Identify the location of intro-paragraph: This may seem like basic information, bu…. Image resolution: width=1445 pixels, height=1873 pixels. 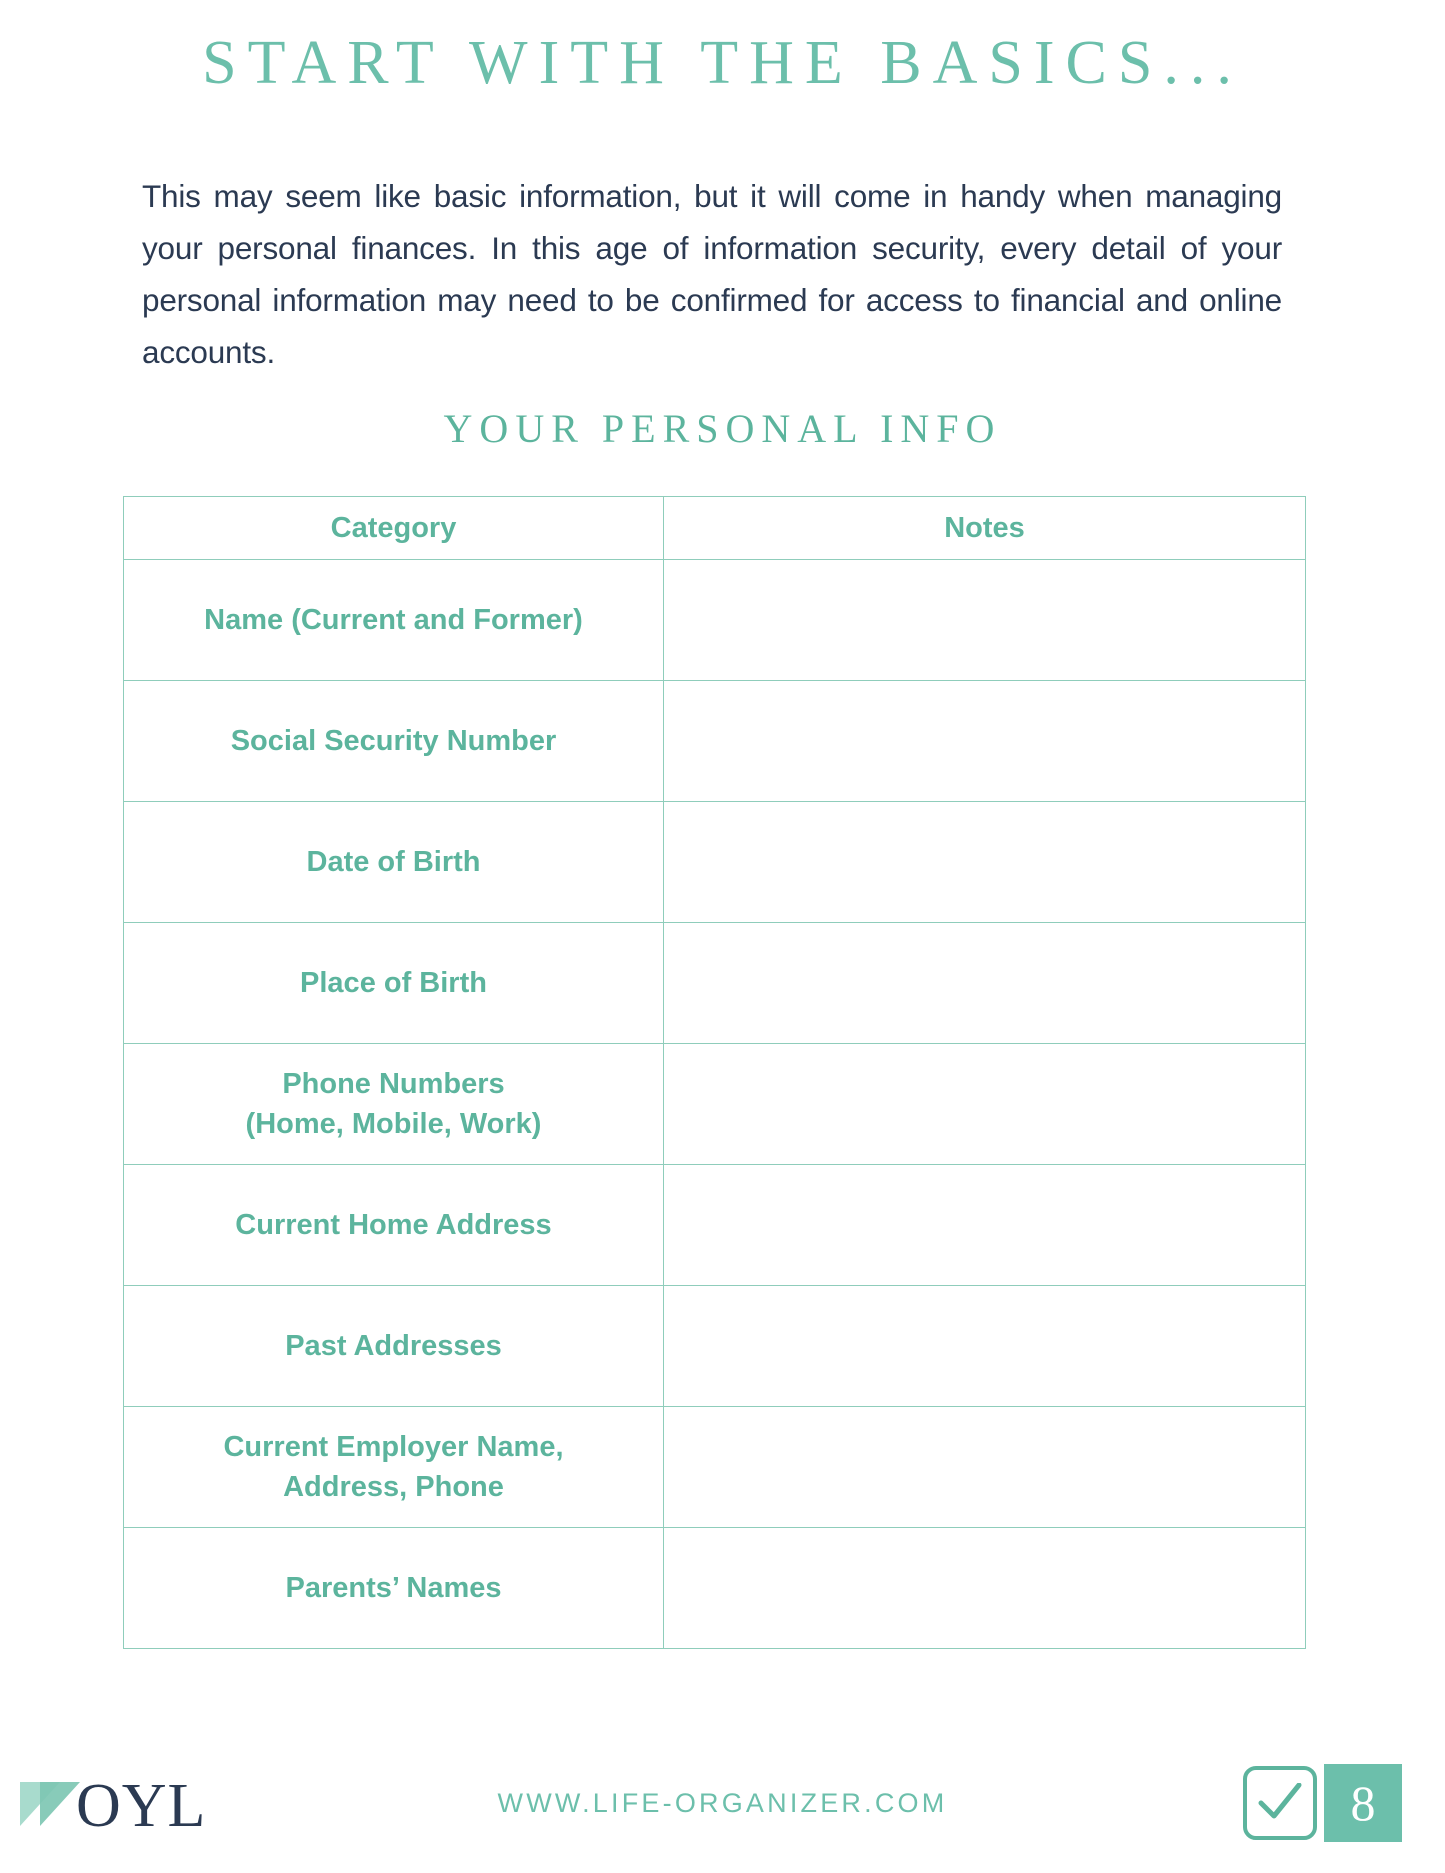
(712, 273).